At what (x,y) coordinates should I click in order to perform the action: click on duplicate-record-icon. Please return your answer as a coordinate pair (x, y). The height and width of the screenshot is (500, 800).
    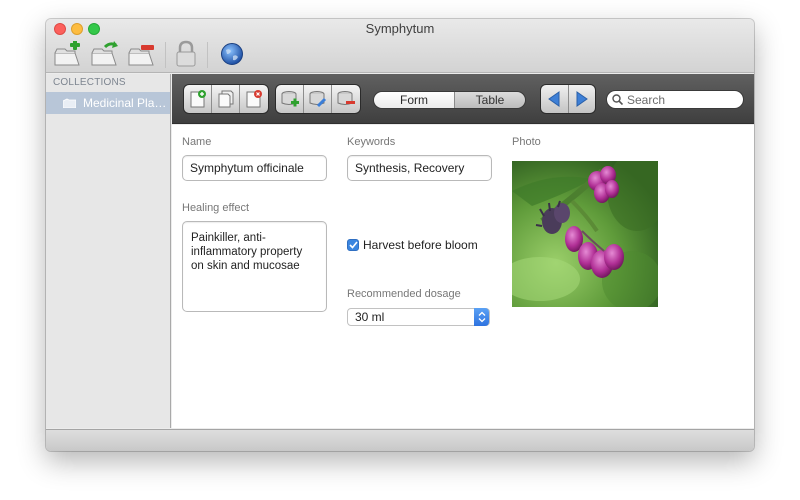
    Looking at the image, I should click on (225, 99).